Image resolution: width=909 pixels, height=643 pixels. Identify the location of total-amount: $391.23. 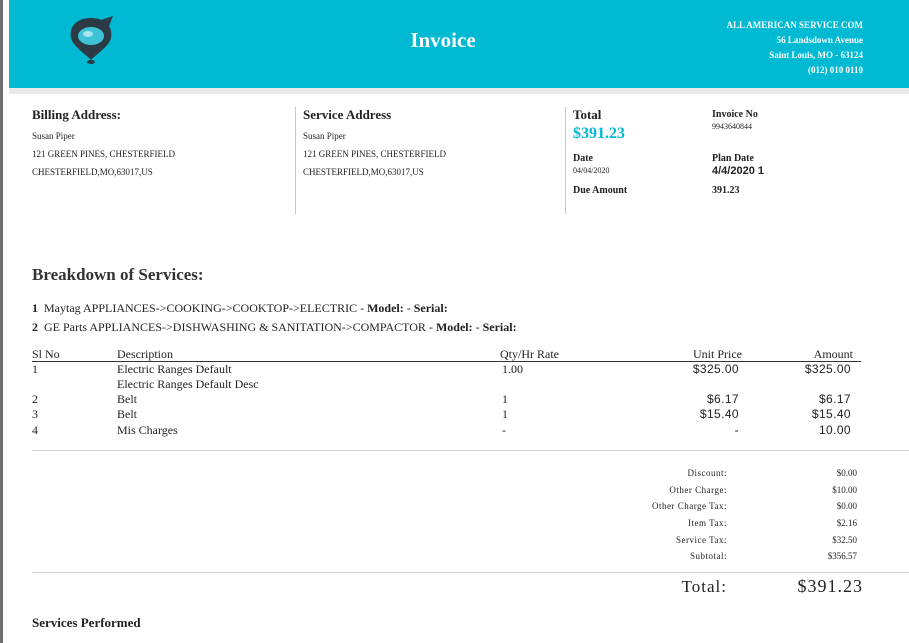
(599, 133).